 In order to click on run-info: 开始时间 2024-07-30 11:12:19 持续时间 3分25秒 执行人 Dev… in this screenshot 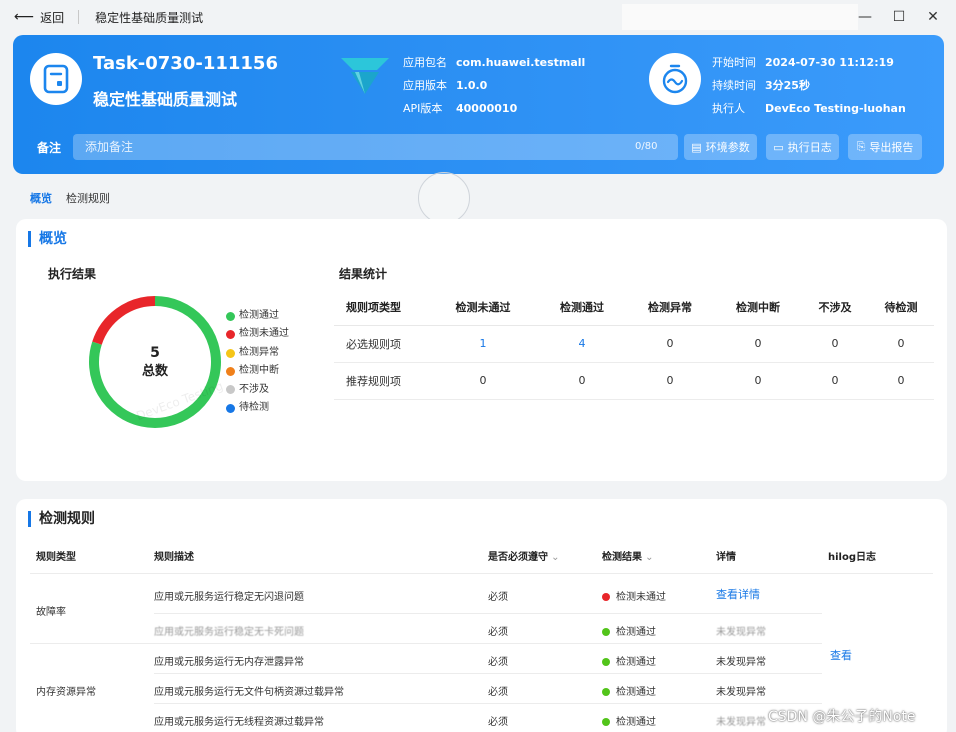, I will do `click(809, 85)`.